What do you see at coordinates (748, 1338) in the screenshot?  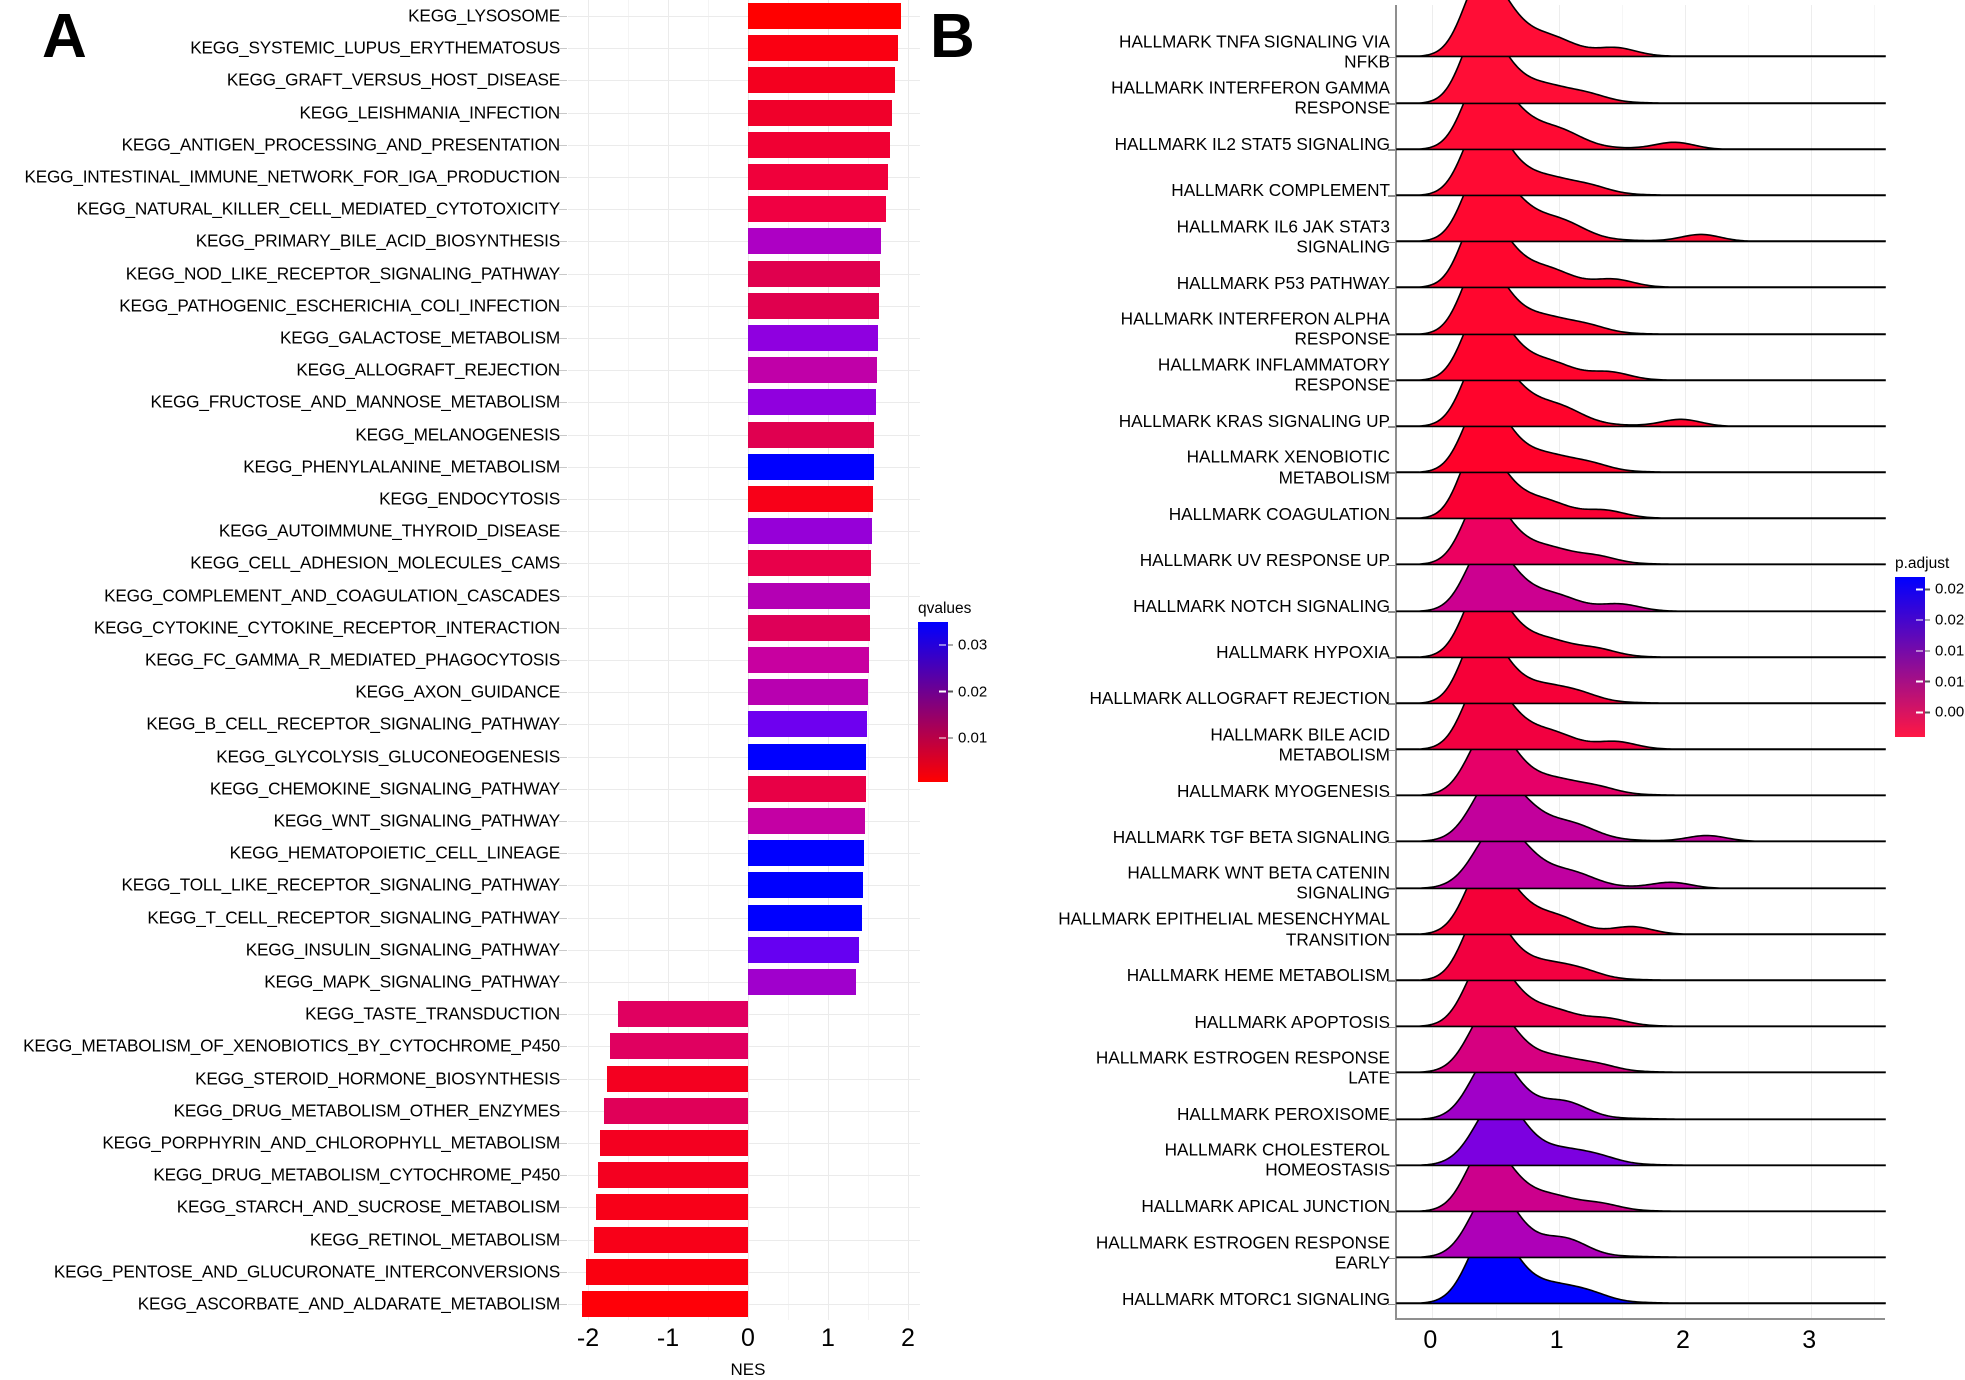 I see `panel-a-axis-tick-label: 0` at bounding box center [748, 1338].